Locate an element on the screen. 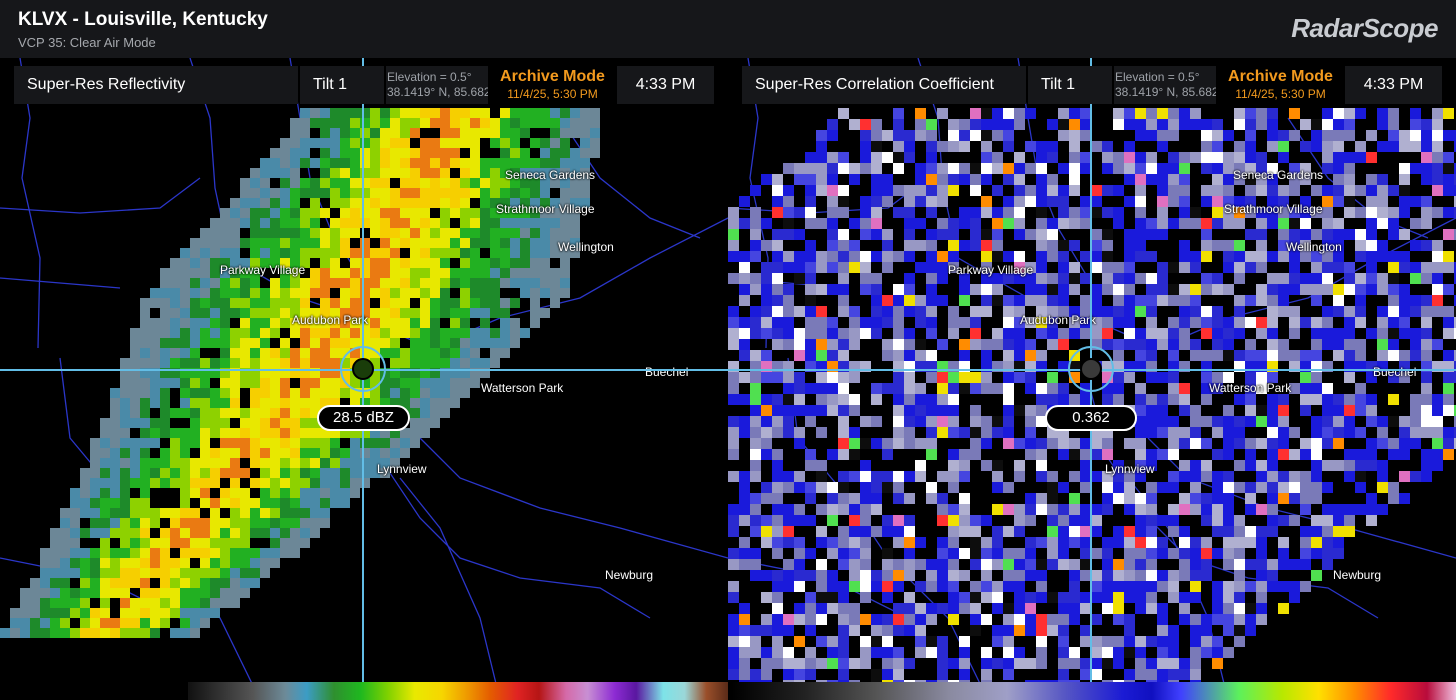  product-selector: Super-Res Reflectivity is located at coordinates (156, 85).